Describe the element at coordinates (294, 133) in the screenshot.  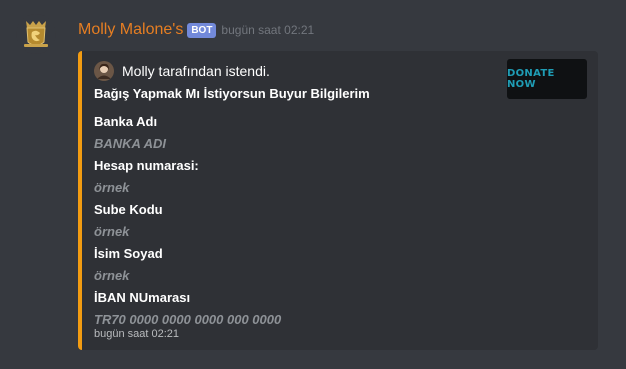
I see `field-bank-name: Banka Adı BANKA ADI` at that location.